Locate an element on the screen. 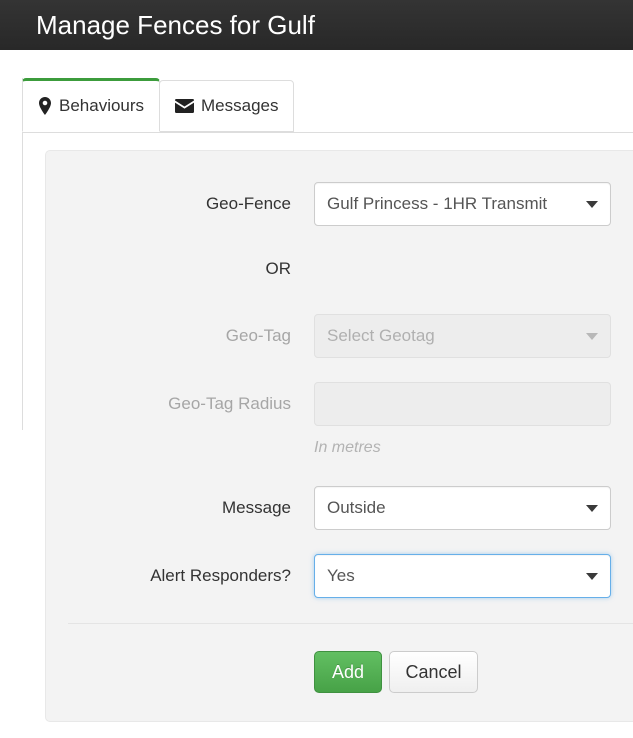 The image size is (633, 738). form-row-alert-responders: Alert Responders? Yes is located at coordinates (339, 576).